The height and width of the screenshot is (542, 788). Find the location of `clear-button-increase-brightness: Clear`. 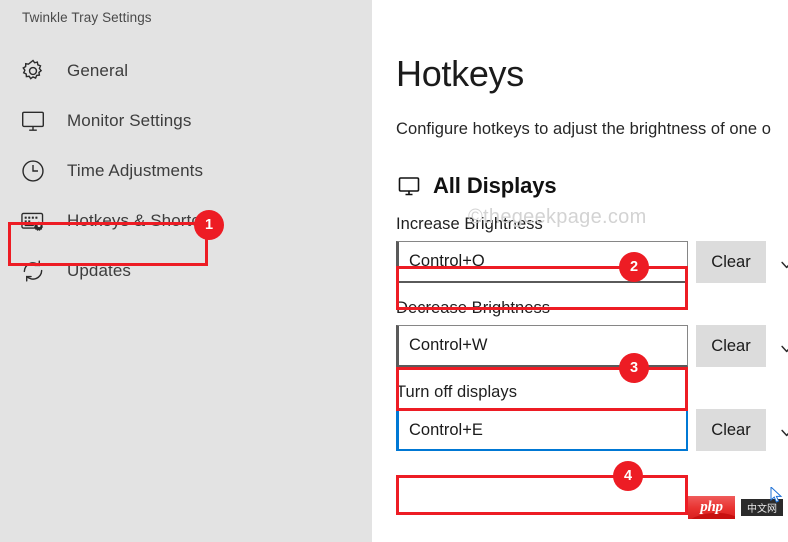

clear-button-increase-brightness: Clear is located at coordinates (731, 262).